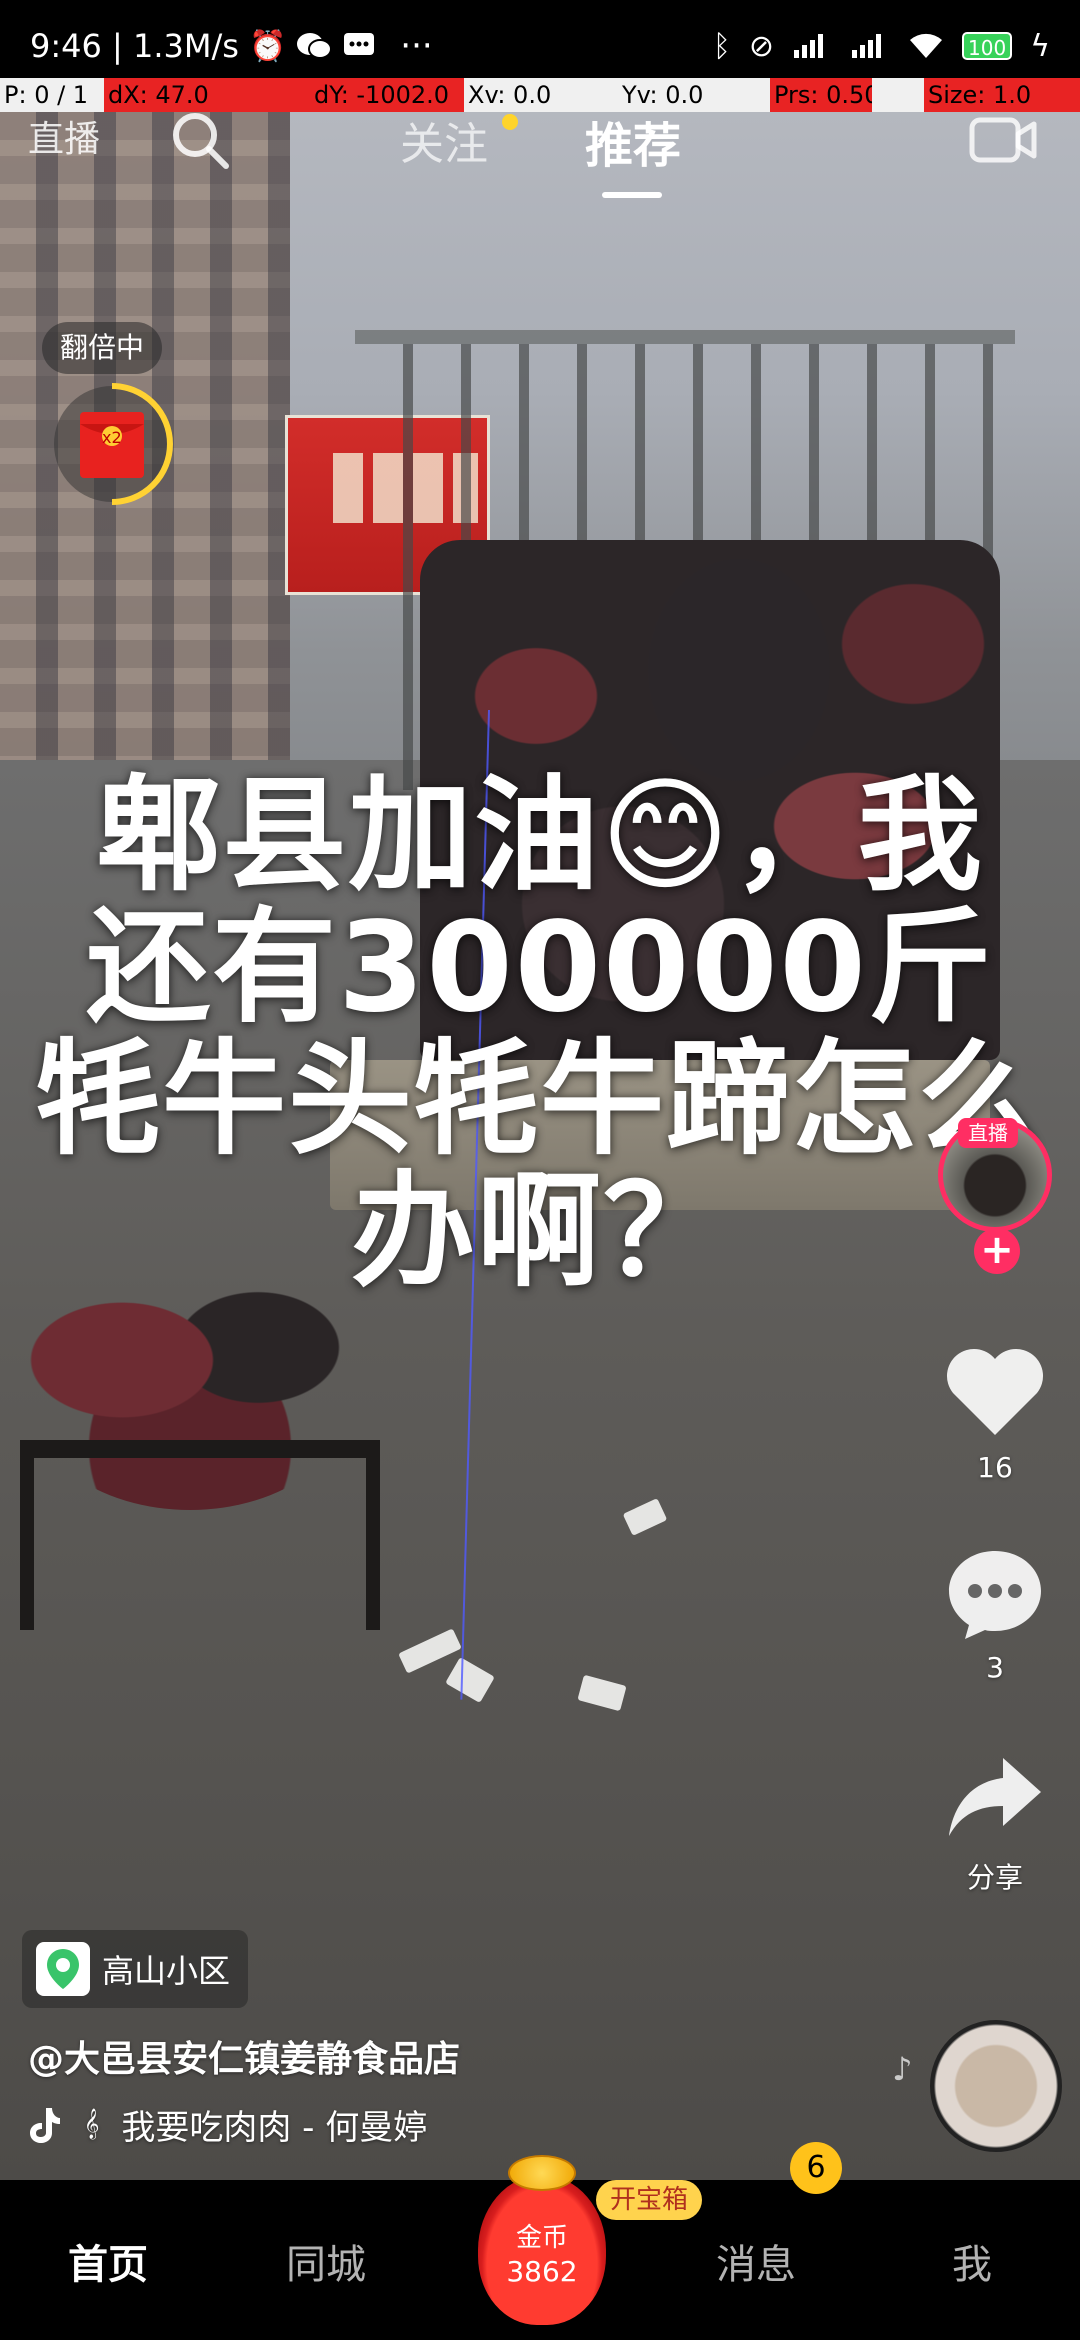 The height and width of the screenshot is (2340, 1080). I want to click on caption-line: 还有300000斤, so click(540, 968).